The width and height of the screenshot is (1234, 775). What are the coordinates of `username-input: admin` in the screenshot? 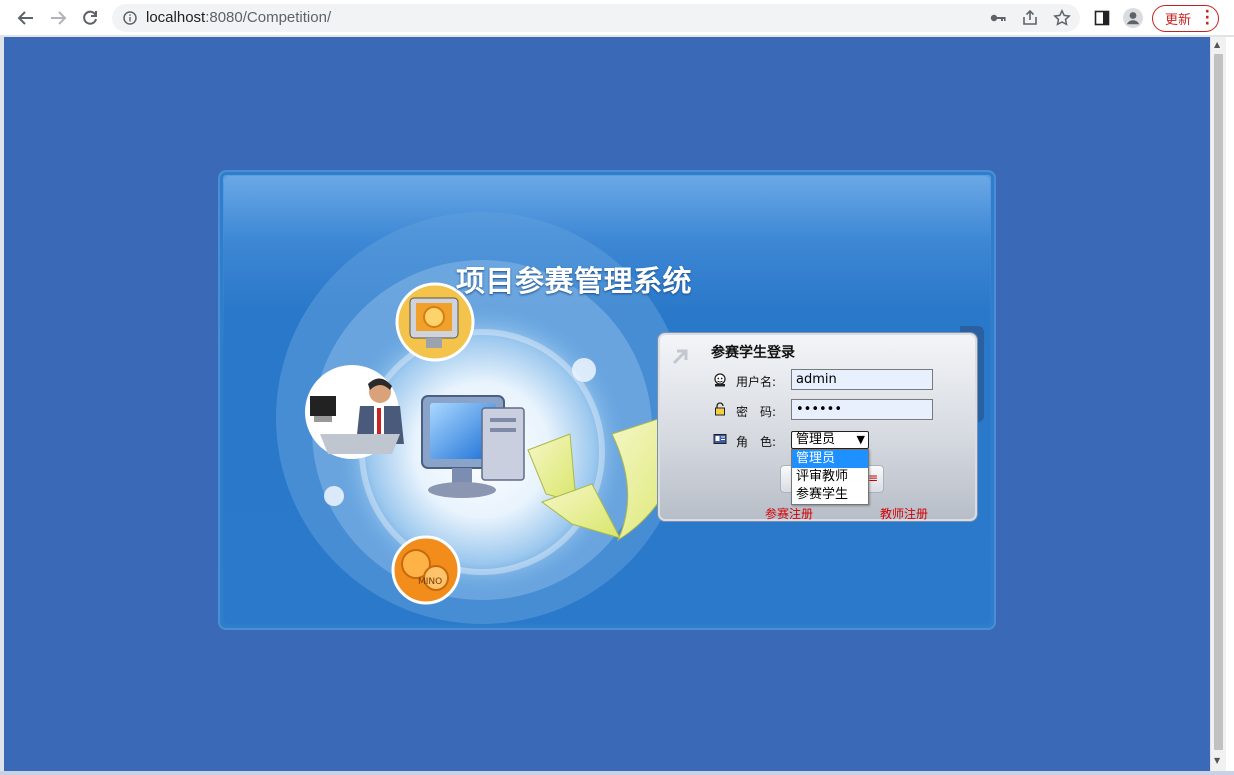 It's located at (862, 379).